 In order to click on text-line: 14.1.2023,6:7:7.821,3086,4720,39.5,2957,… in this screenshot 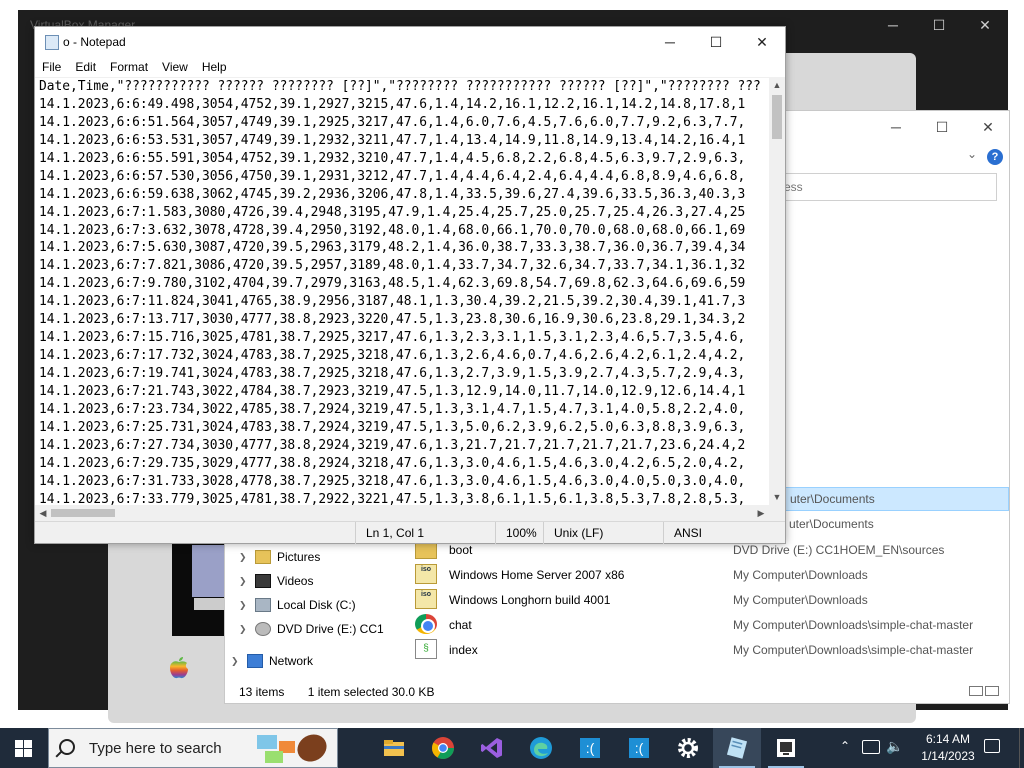, I will do `click(403, 266)`.